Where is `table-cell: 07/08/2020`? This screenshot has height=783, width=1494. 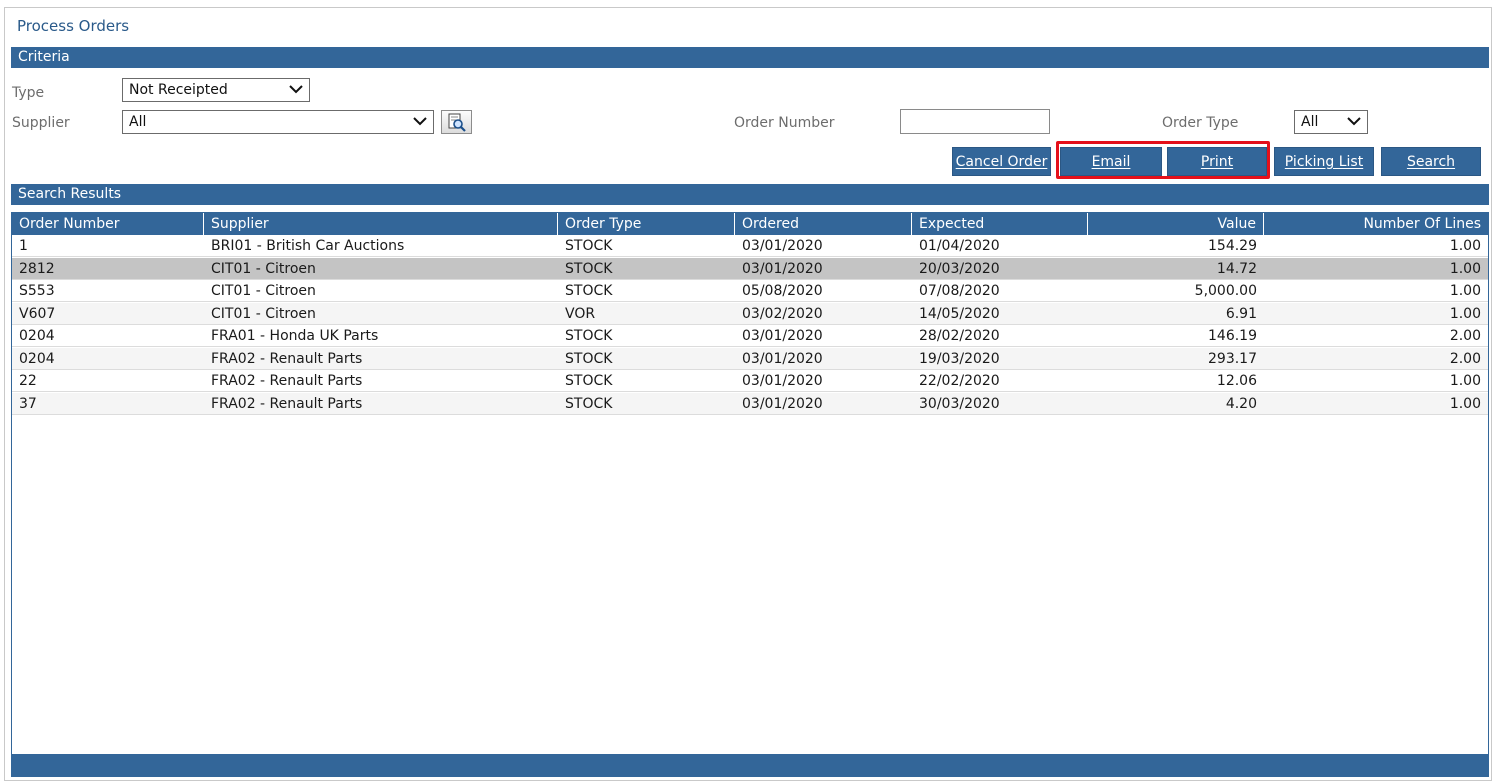 table-cell: 07/08/2020 is located at coordinates (959, 291).